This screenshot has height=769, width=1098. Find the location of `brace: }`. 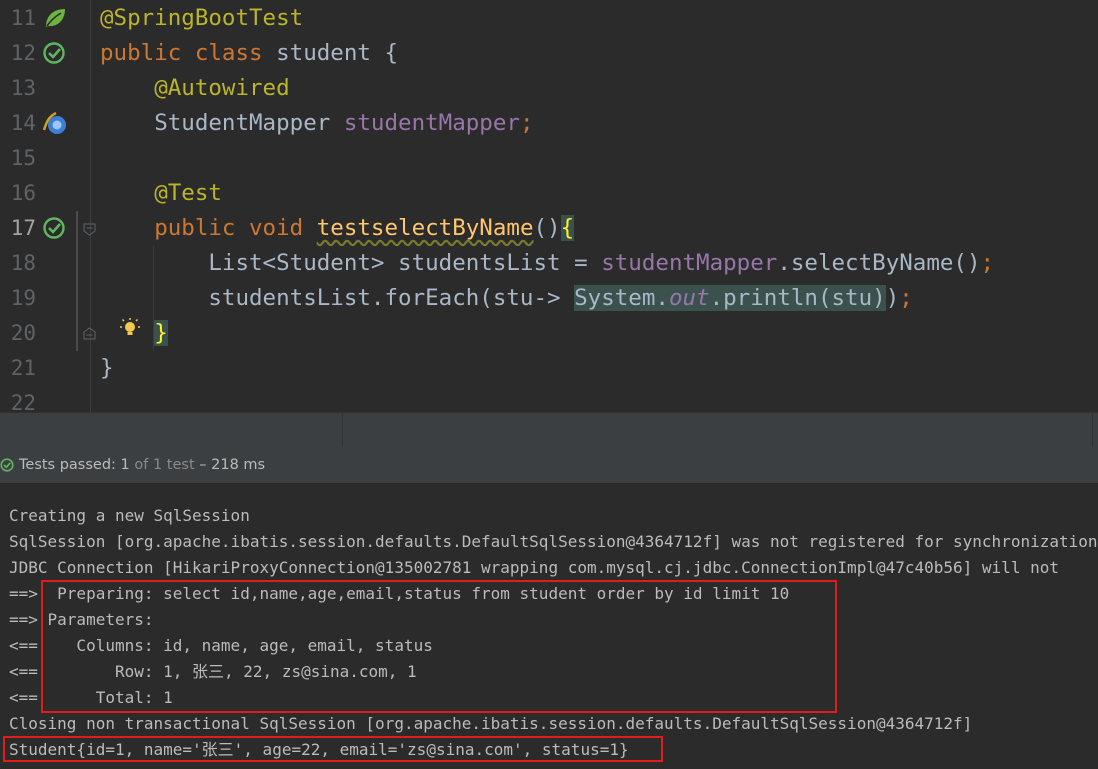

brace: } is located at coordinates (107, 368).